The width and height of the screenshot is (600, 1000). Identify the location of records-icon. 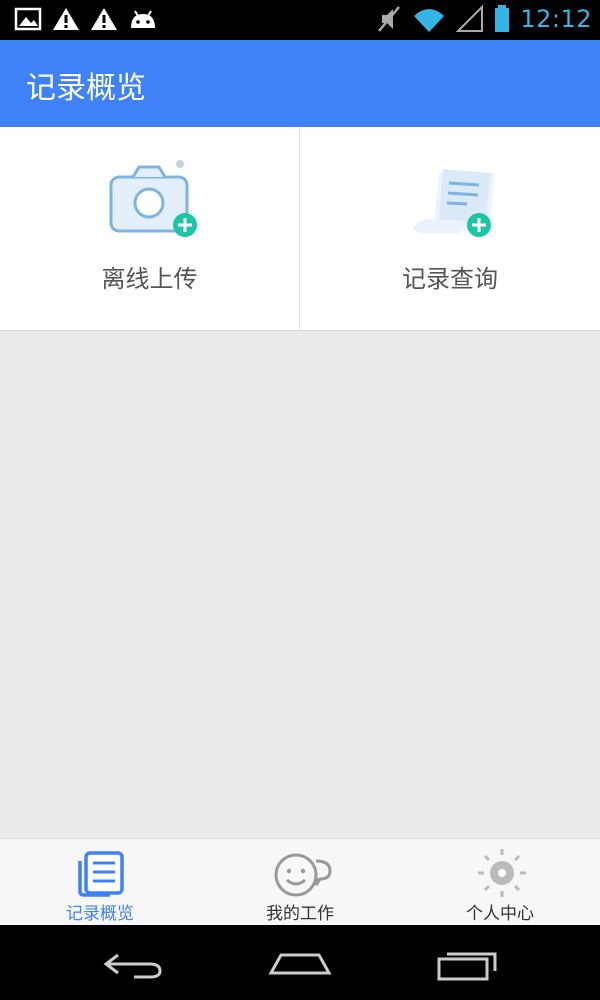
(101, 874).